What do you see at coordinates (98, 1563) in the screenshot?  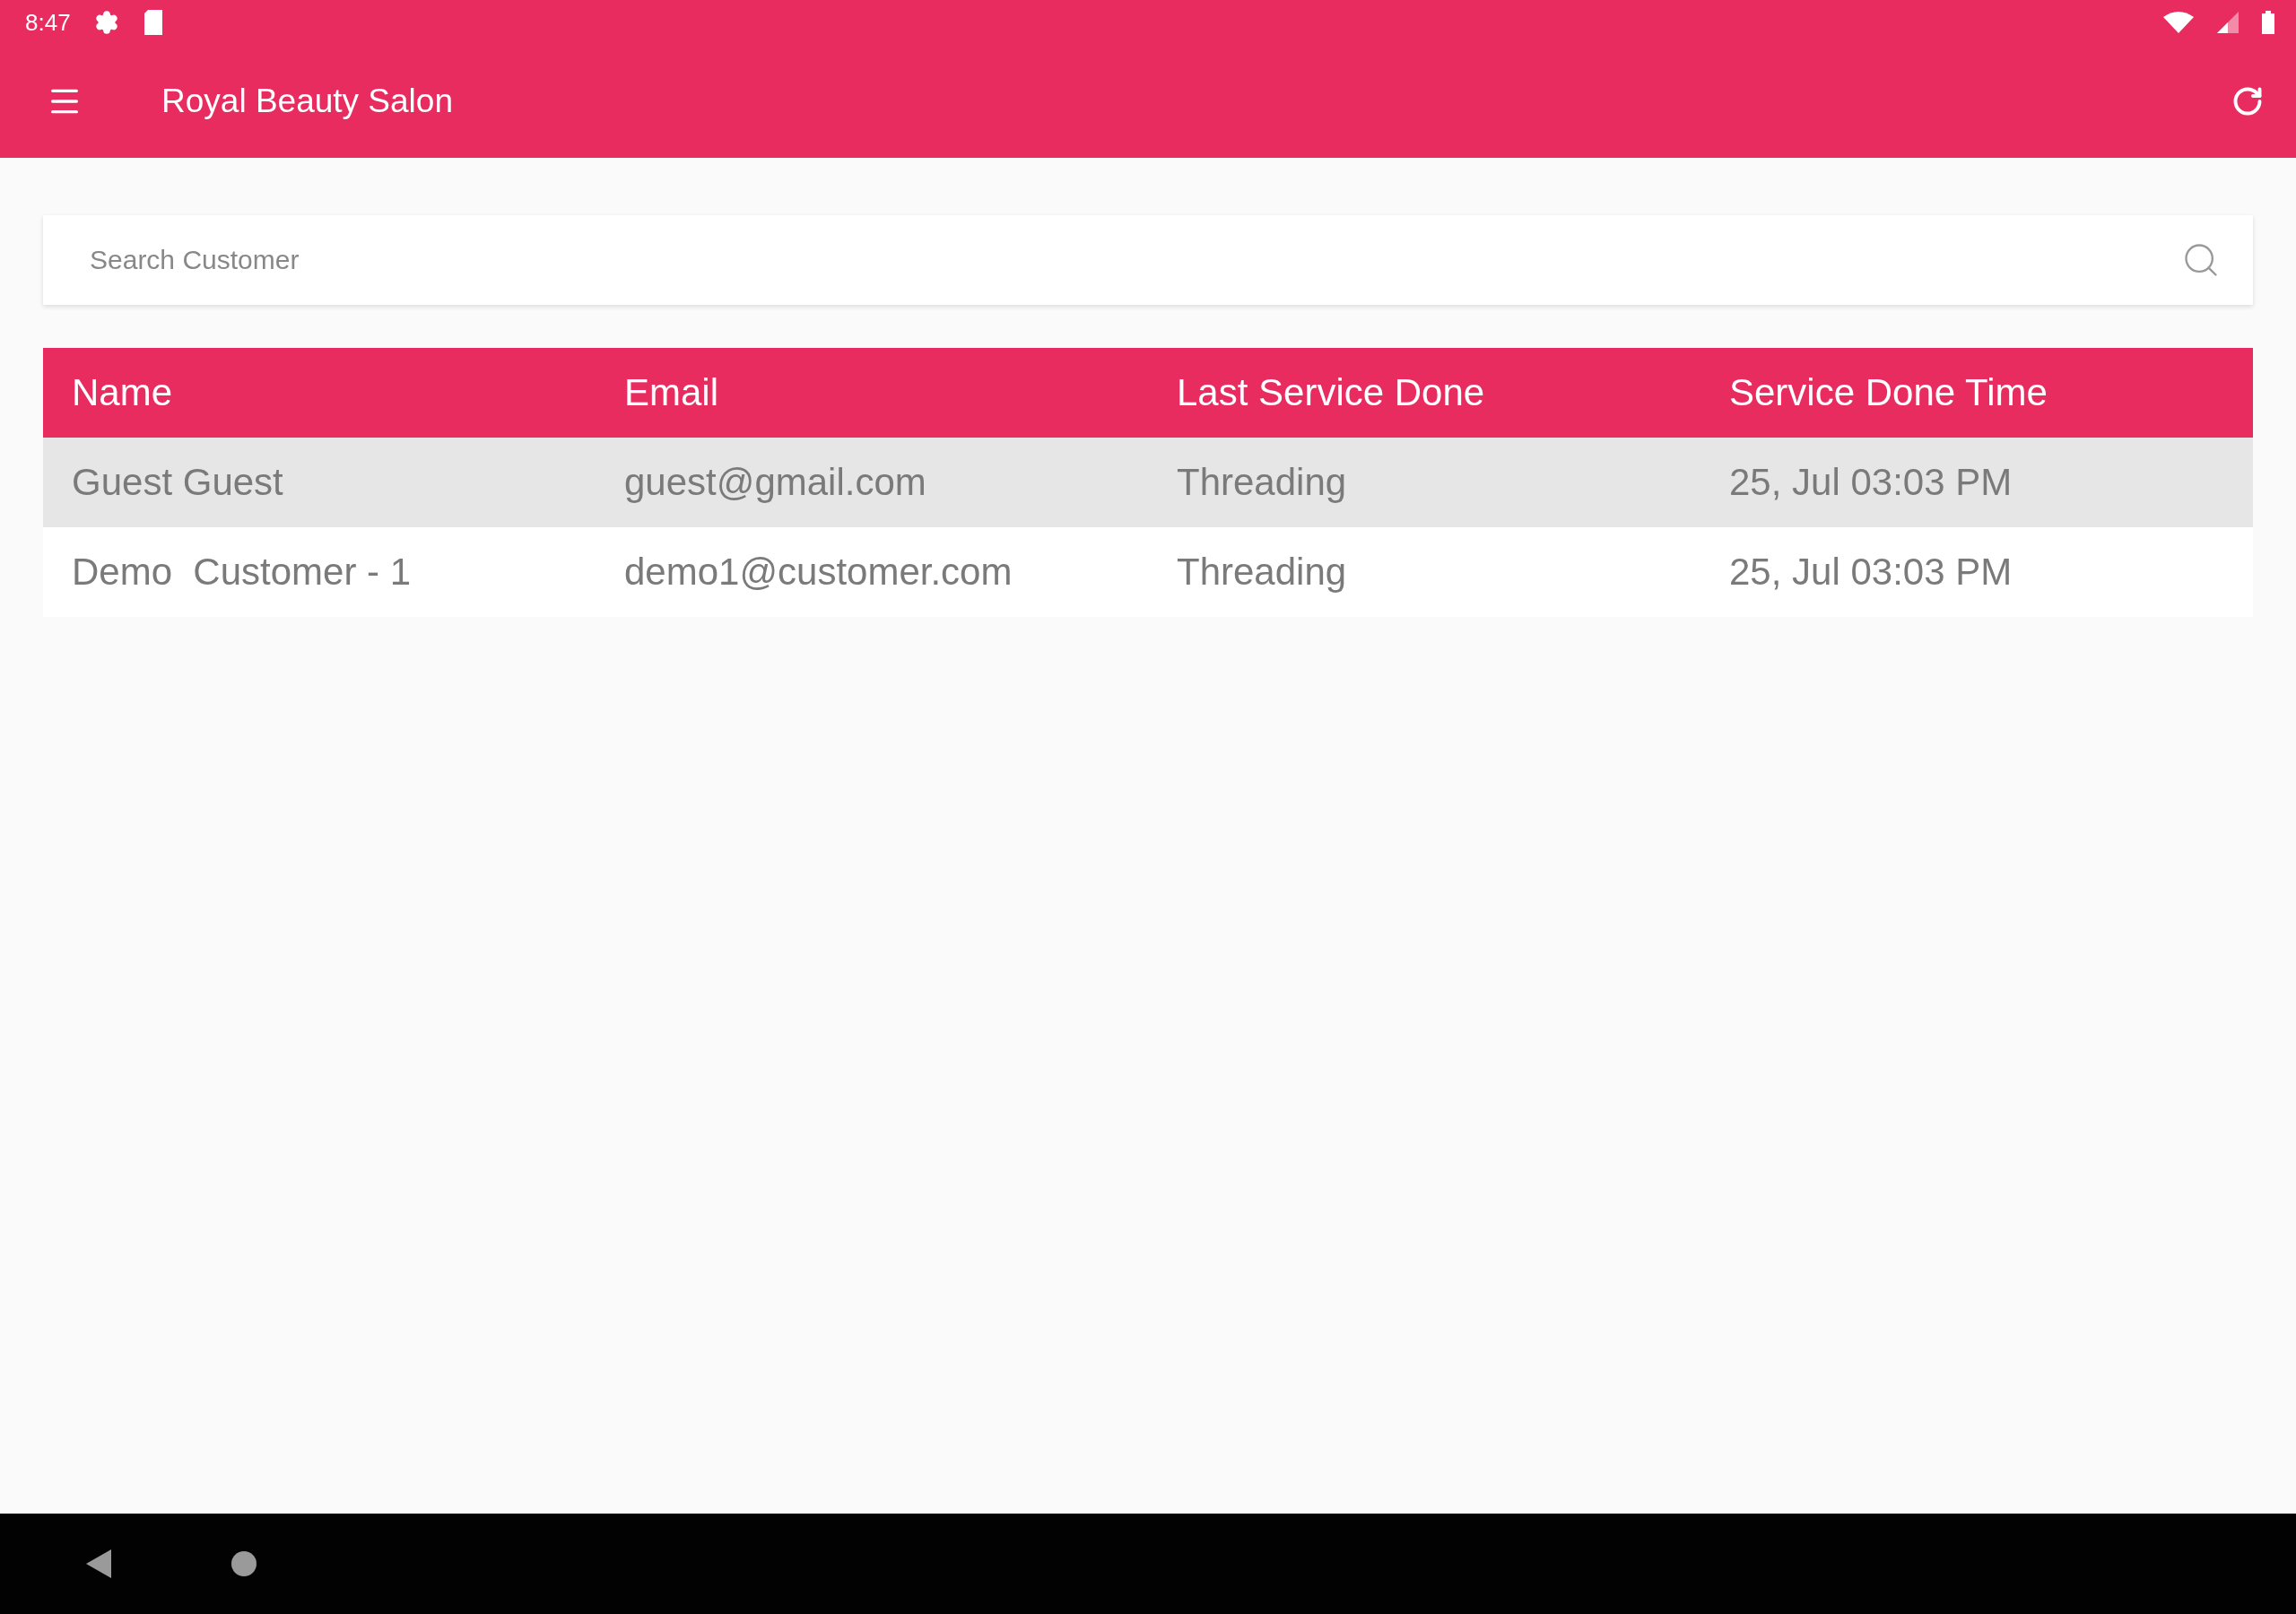 I see `back-icon` at bounding box center [98, 1563].